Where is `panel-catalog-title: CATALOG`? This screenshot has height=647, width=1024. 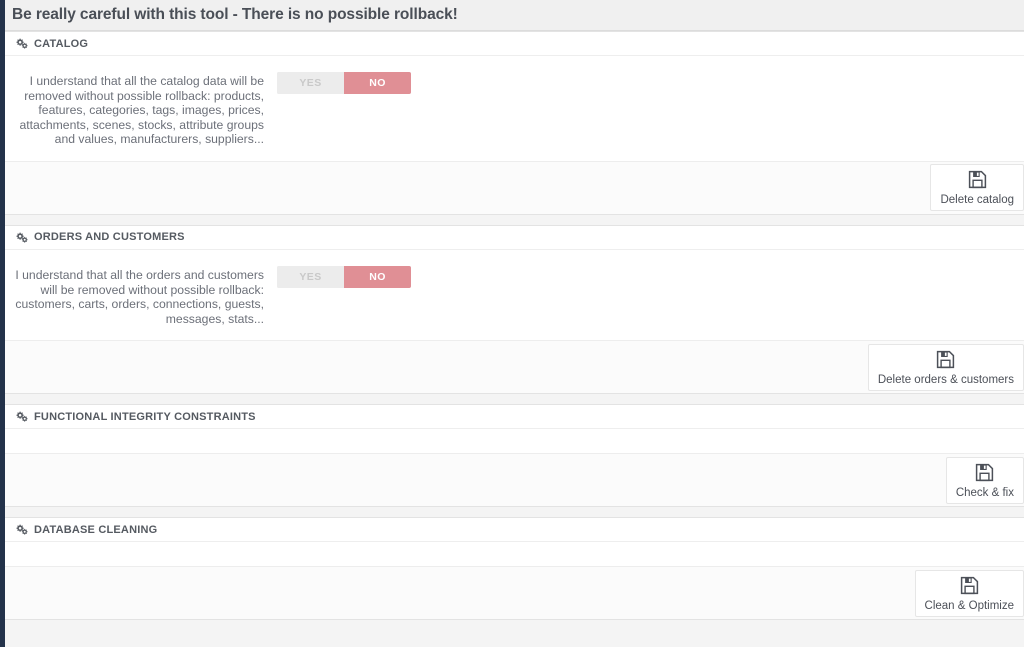 panel-catalog-title: CATALOG is located at coordinates (61, 43).